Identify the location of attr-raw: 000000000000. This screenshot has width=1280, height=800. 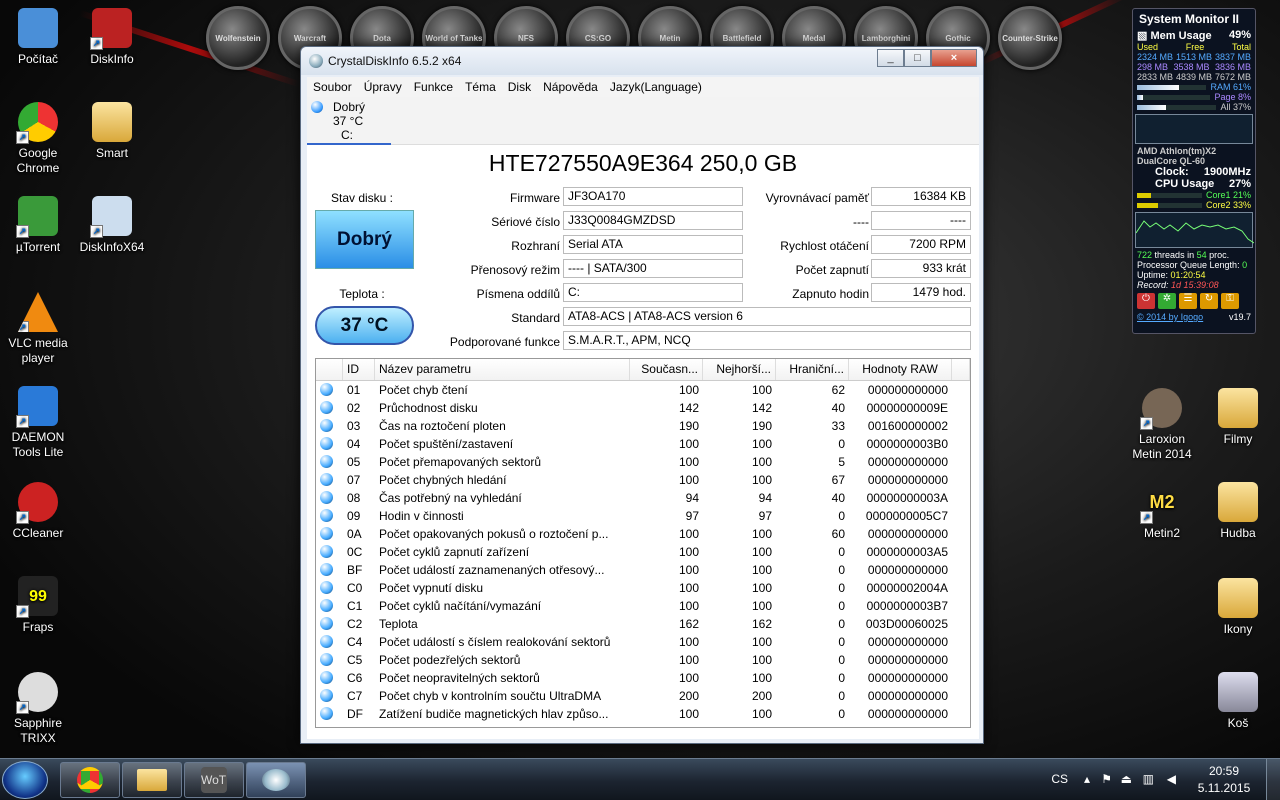
(907, 660).